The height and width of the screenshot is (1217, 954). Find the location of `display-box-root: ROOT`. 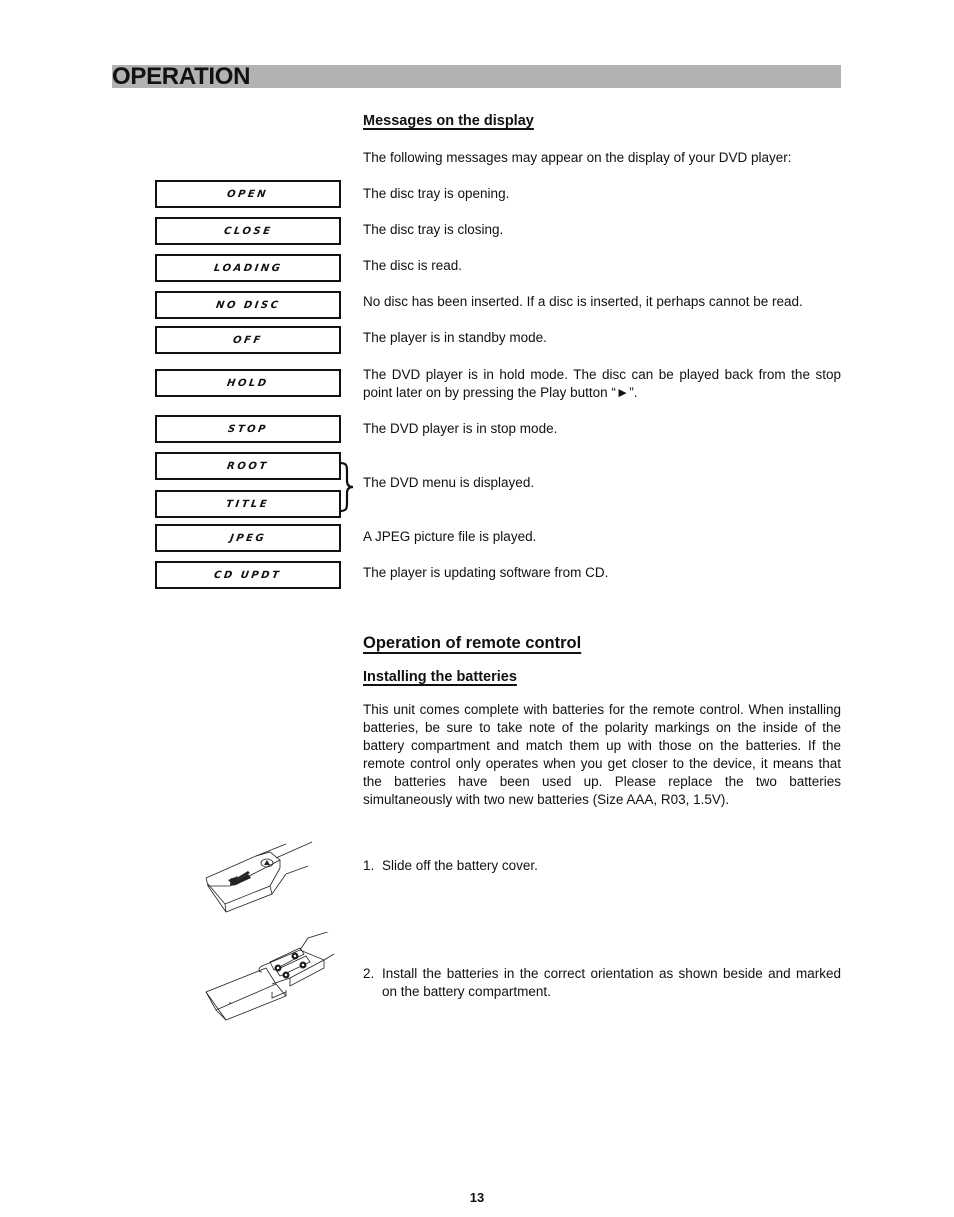

display-box-root: ROOT is located at coordinates (248, 466).